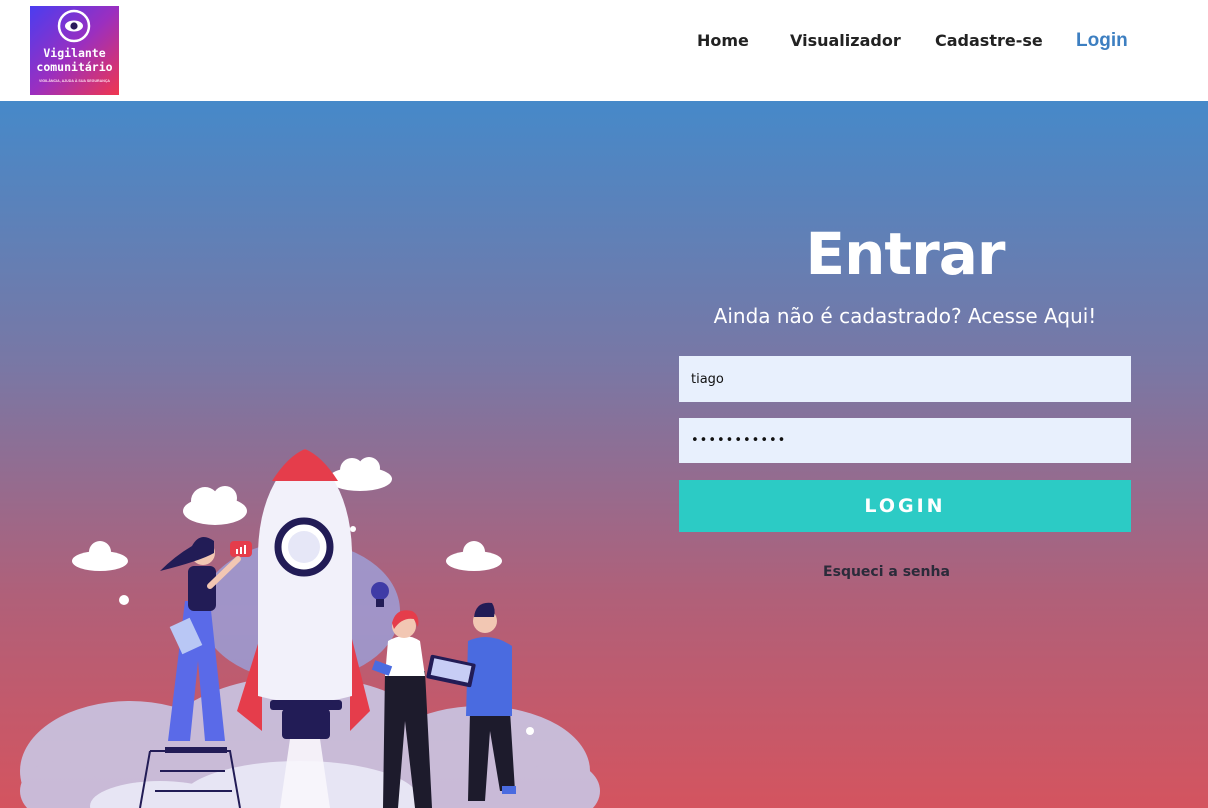  I want to click on logo-tagline: VIGILÂNCIA, AJUDA À SUA SEGURANÇA, so click(74, 81).